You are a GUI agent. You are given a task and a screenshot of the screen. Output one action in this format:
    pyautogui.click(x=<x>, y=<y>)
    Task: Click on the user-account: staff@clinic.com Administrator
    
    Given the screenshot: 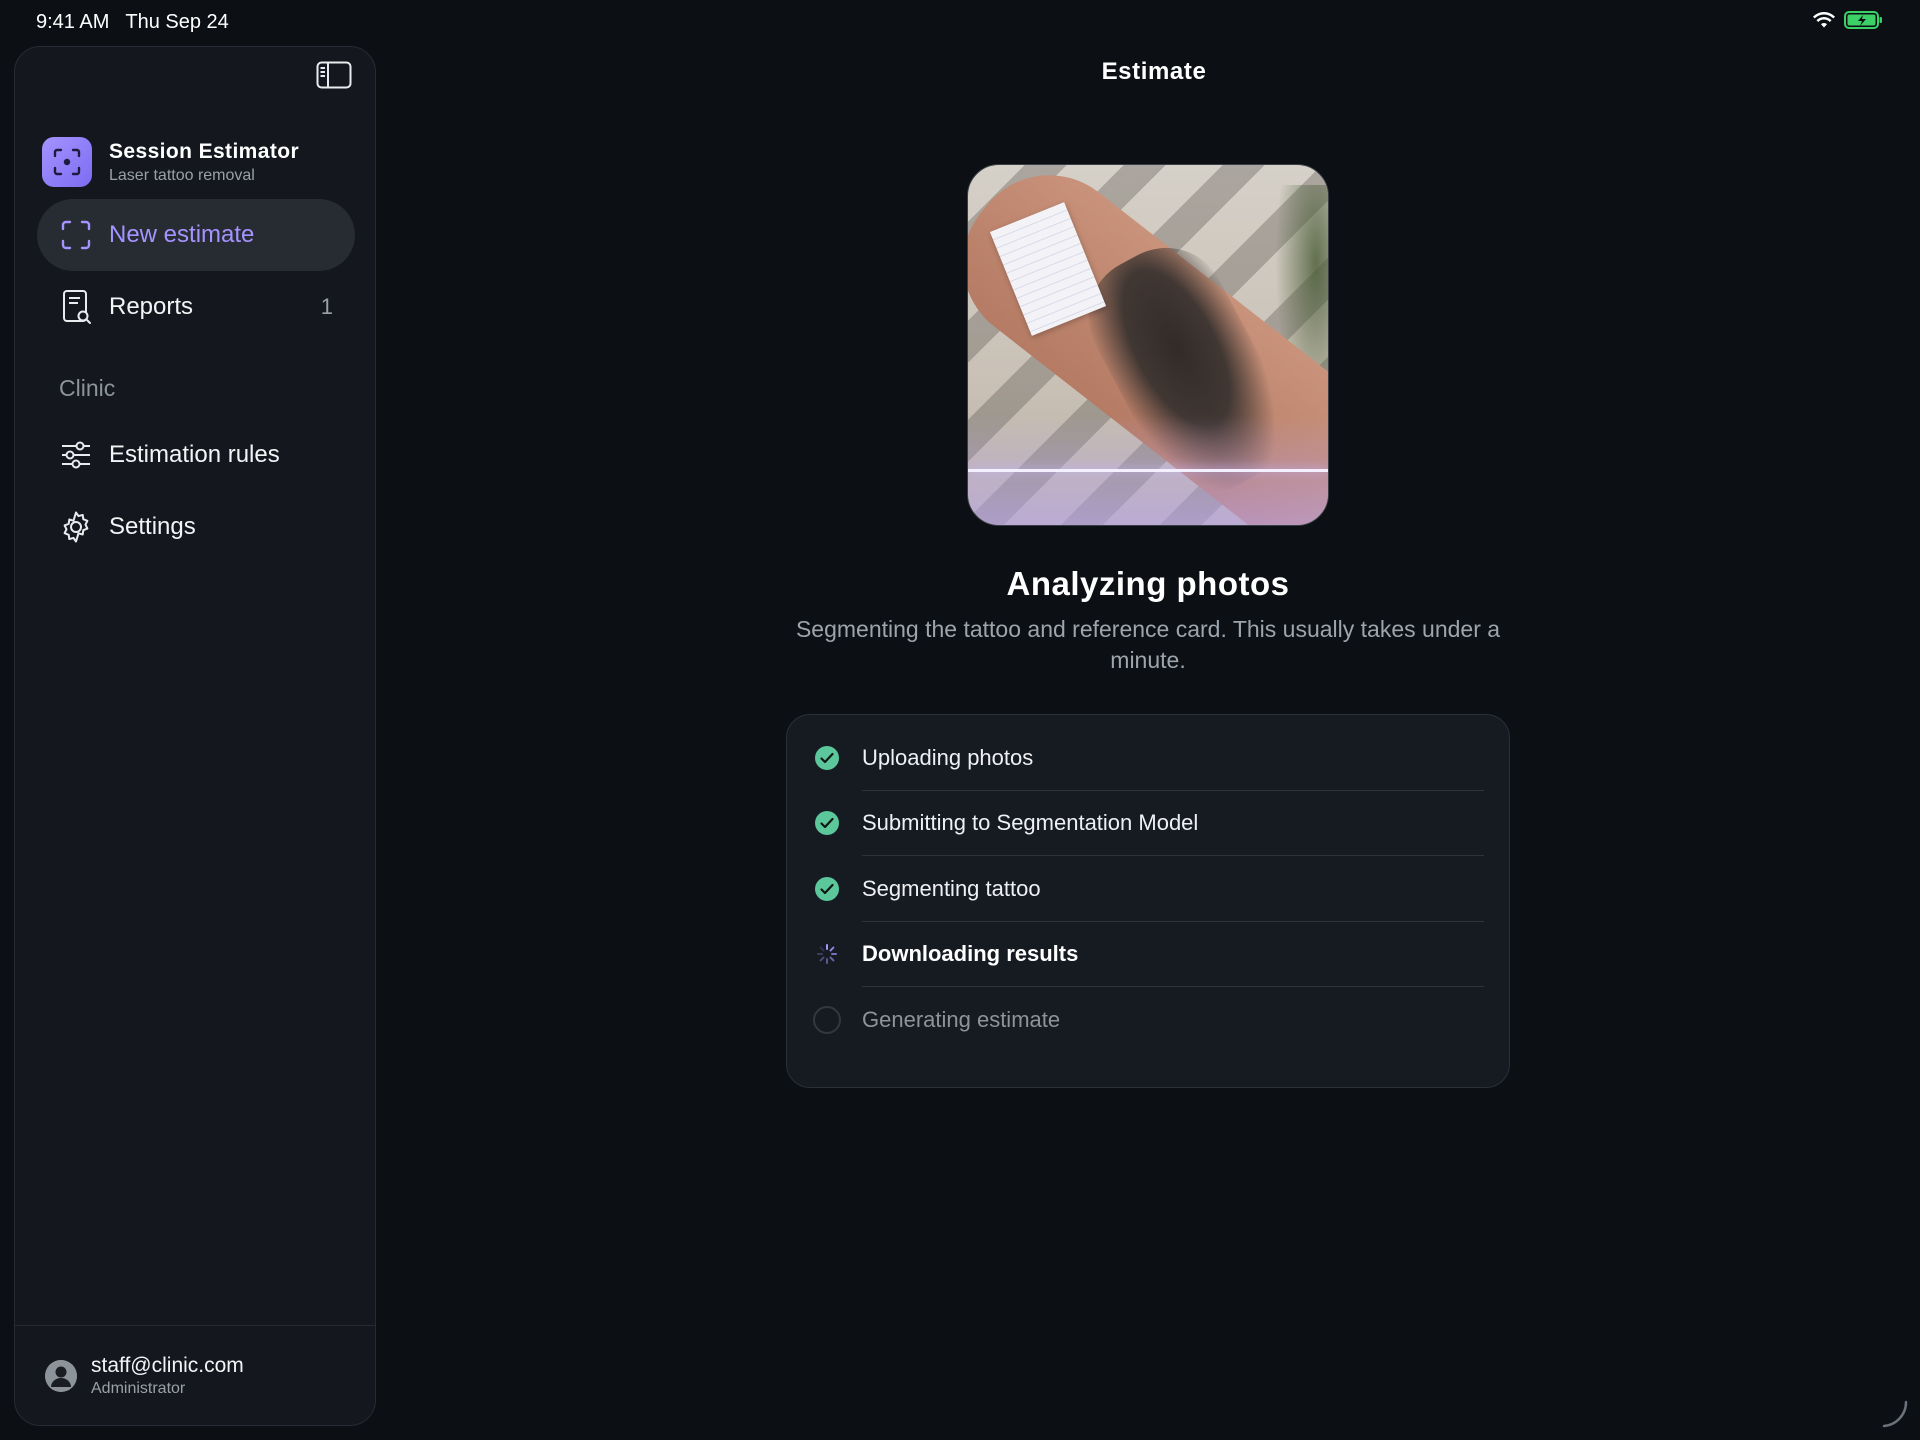 What is the action you would take?
    pyautogui.click(x=195, y=1375)
    